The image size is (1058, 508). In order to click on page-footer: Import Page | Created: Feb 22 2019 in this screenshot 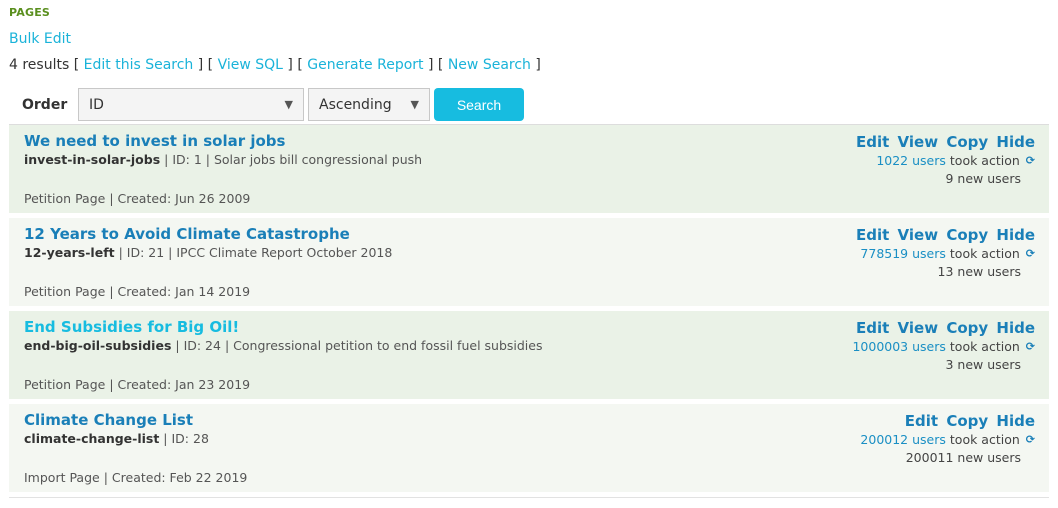, I will do `click(136, 477)`.